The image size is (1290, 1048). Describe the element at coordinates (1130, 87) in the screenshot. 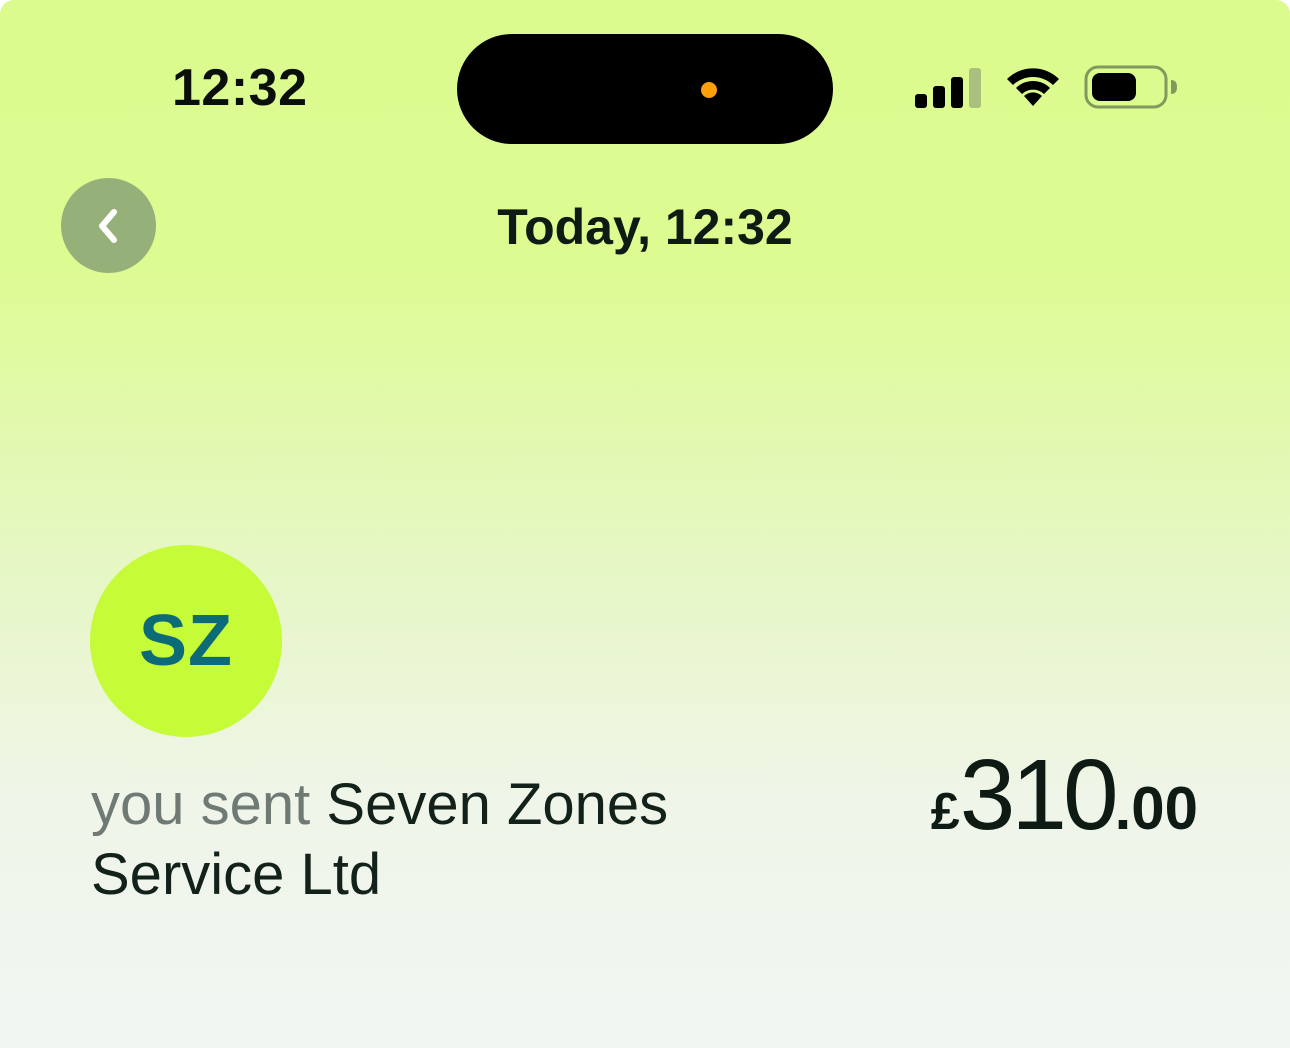

I see `battery-icon` at that location.